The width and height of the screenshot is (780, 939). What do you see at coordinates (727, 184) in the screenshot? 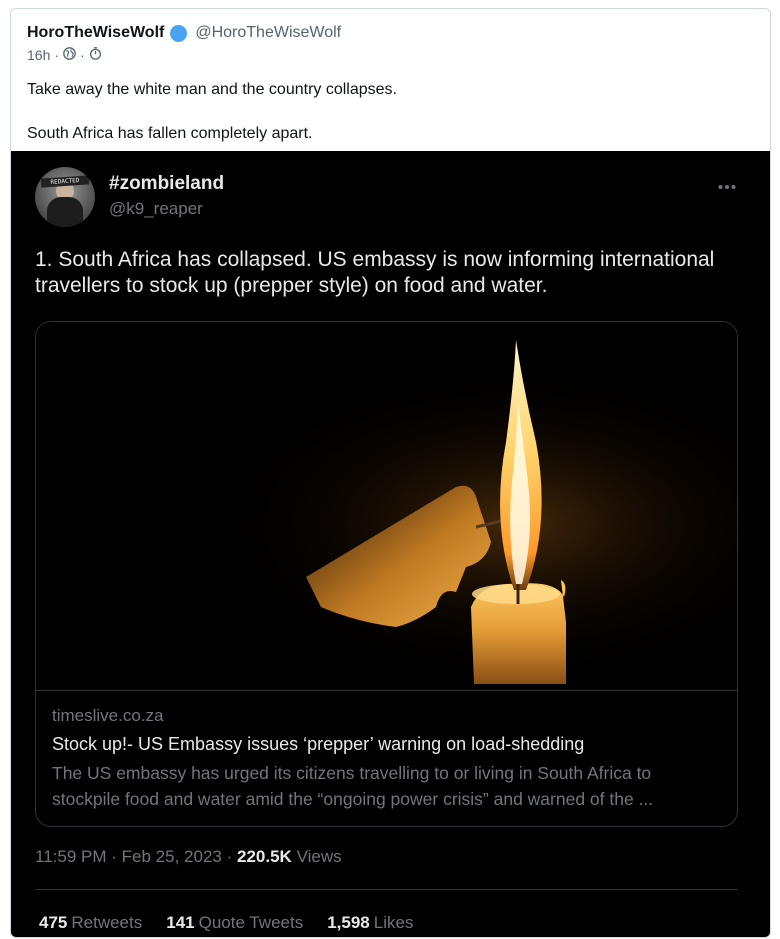
I see `more-horizontal-icon` at bounding box center [727, 184].